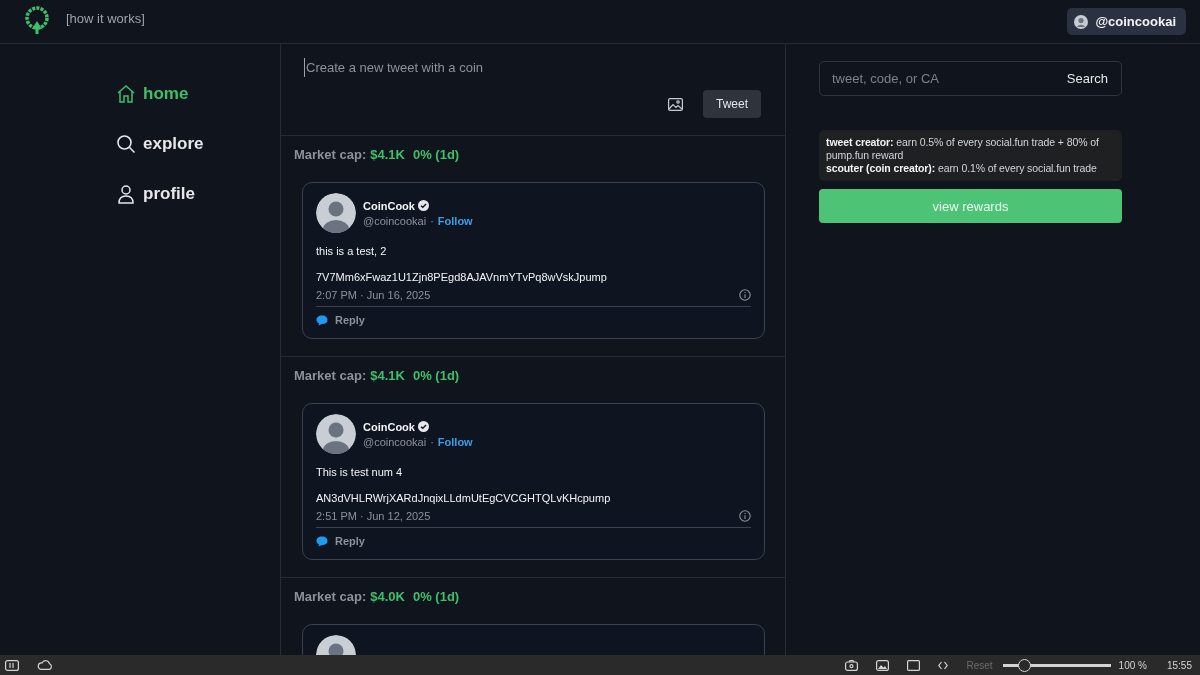 This screenshot has width=1200, height=675. Describe the element at coordinates (1025, 665) in the screenshot. I see `slider-thumb` at that location.